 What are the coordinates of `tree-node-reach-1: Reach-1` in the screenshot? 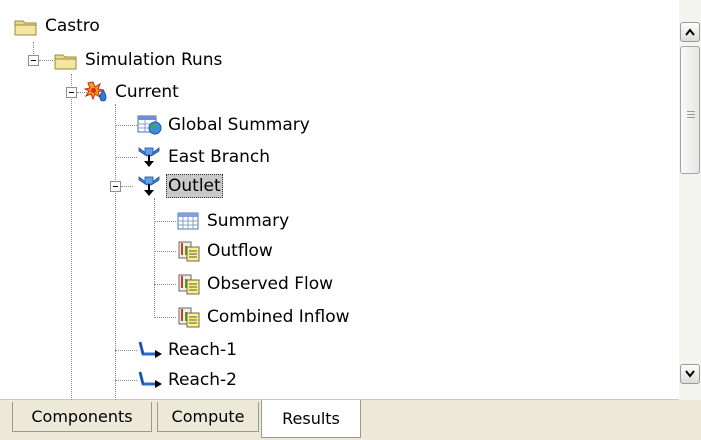 It's located at (188, 350).